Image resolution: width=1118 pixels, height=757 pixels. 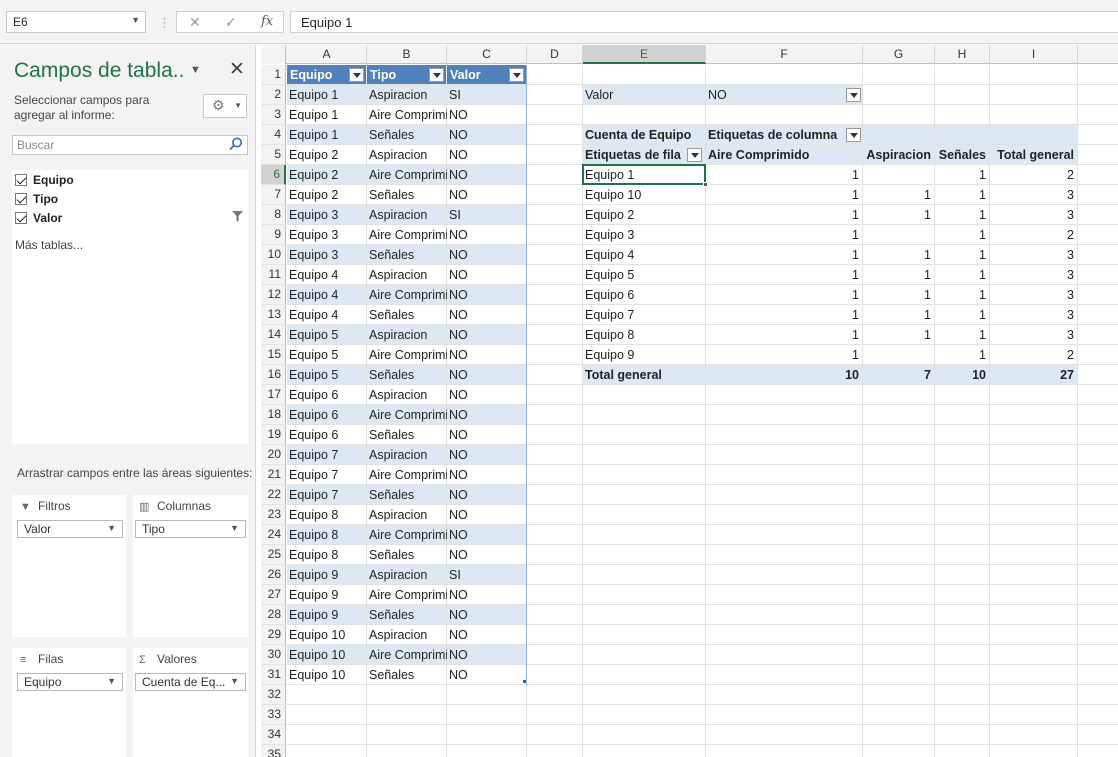 What do you see at coordinates (273, 615) in the screenshot?
I see `row-header-28: 28` at bounding box center [273, 615].